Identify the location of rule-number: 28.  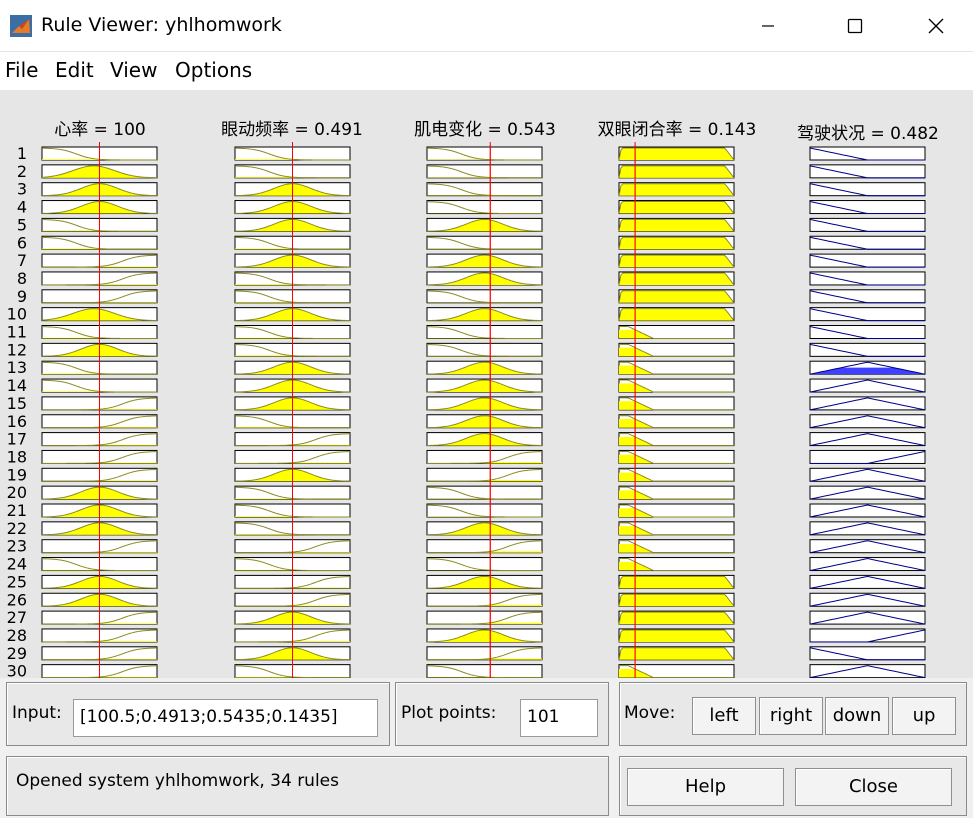
(17, 635).